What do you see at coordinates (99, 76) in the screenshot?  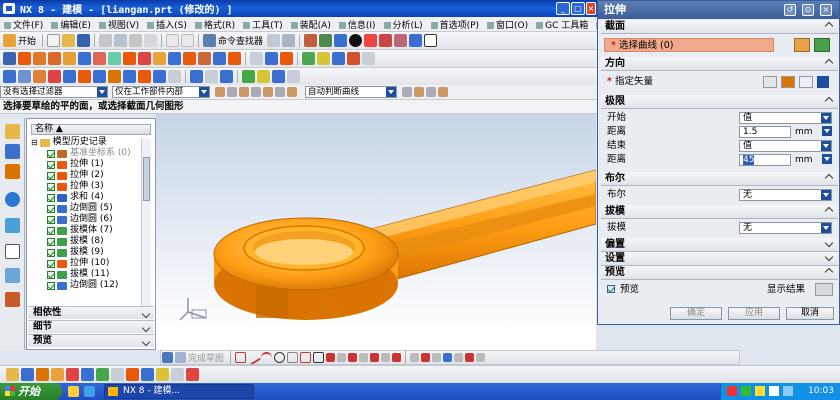 I see `datum-csys-icon` at bounding box center [99, 76].